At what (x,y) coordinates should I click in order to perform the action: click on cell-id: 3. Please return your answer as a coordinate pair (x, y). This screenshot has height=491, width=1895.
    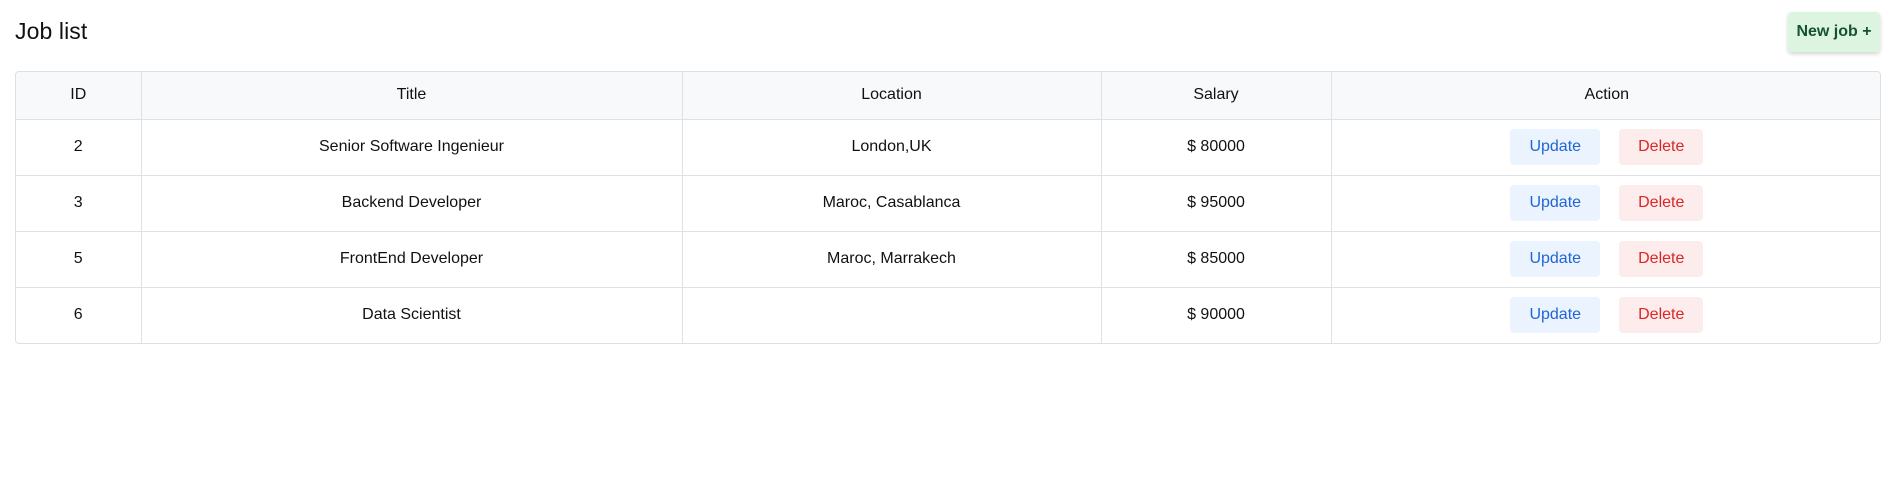
    Looking at the image, I should click on (79, 203).